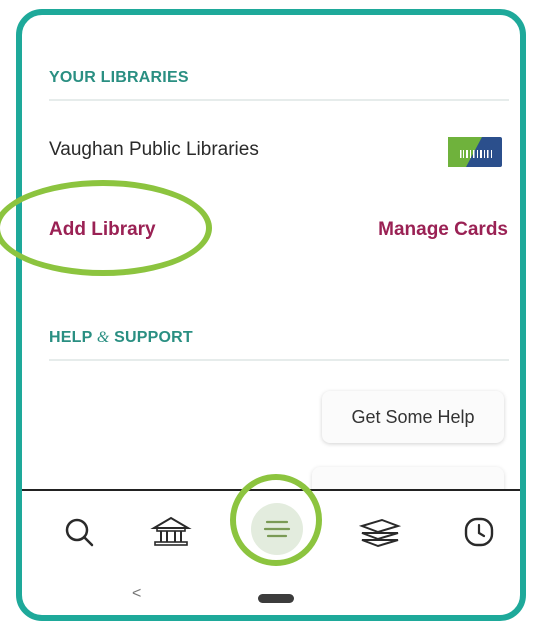 This screenshot has height=623, width=537. I want to click on shelf-icon, so click(380, 532).